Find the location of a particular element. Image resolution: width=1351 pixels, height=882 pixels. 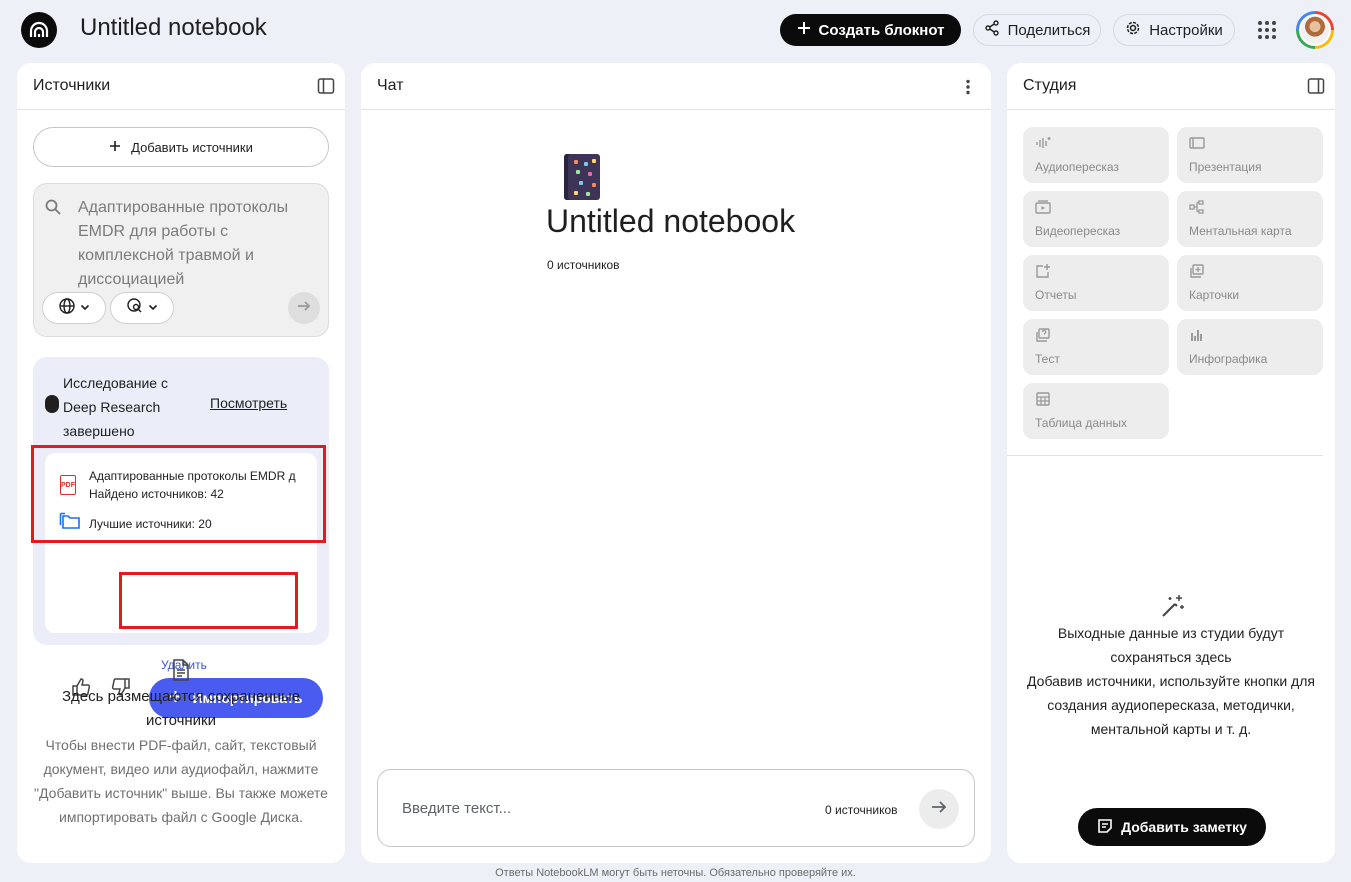

magic-wand-icon is located at coordinates (1173, 608).